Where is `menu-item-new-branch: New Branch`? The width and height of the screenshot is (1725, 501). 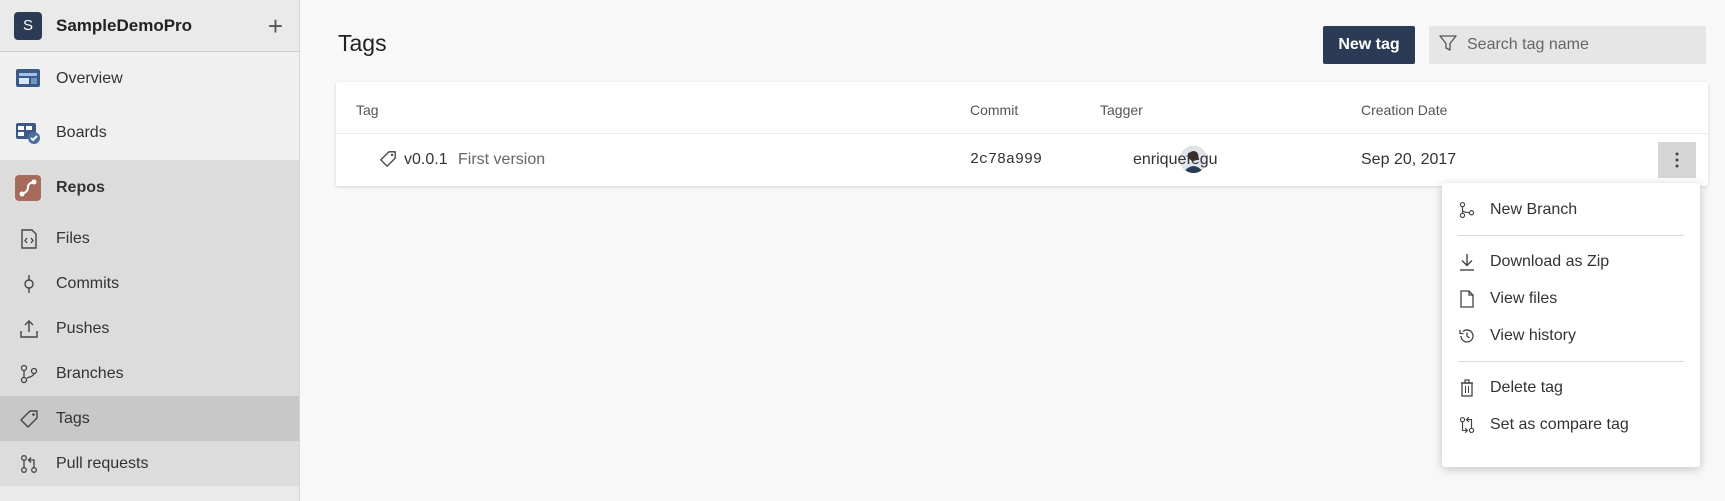
menu-item-new-branch: New Branch is located at coordinates (1571, 209).